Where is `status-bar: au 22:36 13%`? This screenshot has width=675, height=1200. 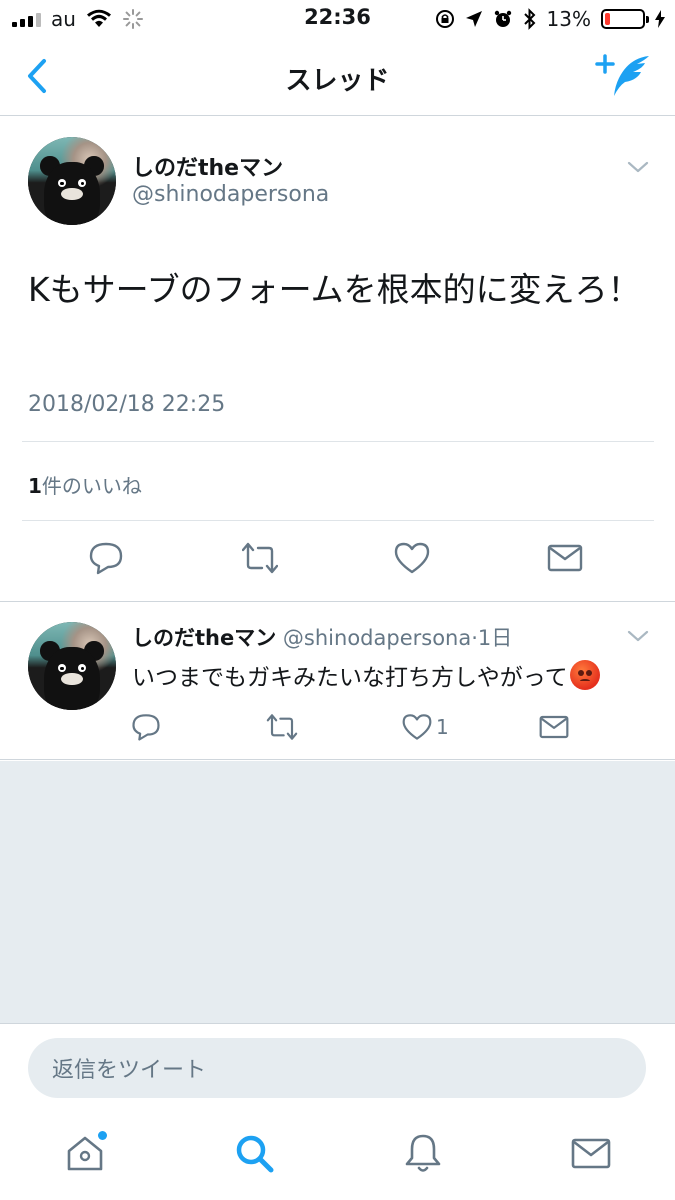 status-bar: au 22:36 13% is located at coordinates (337, 19).